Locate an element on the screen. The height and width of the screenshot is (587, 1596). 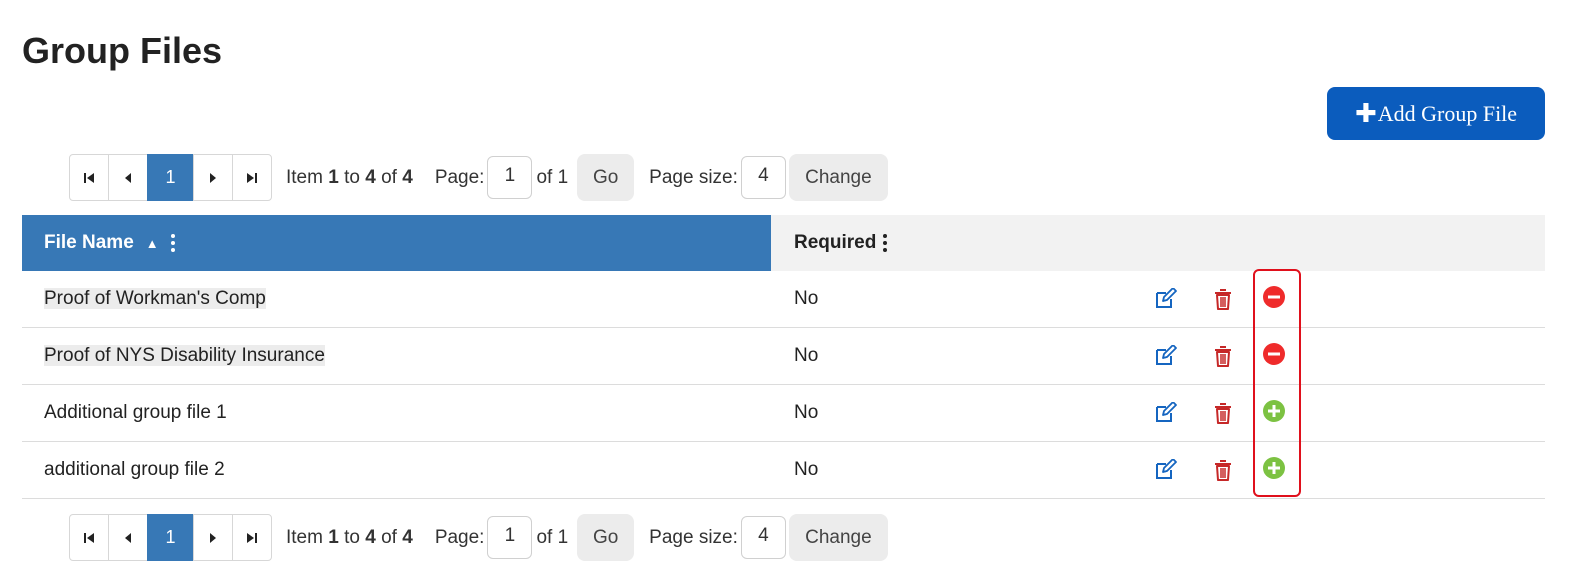
table-row: additional group file 2 No is located at coordinates (783, 470).